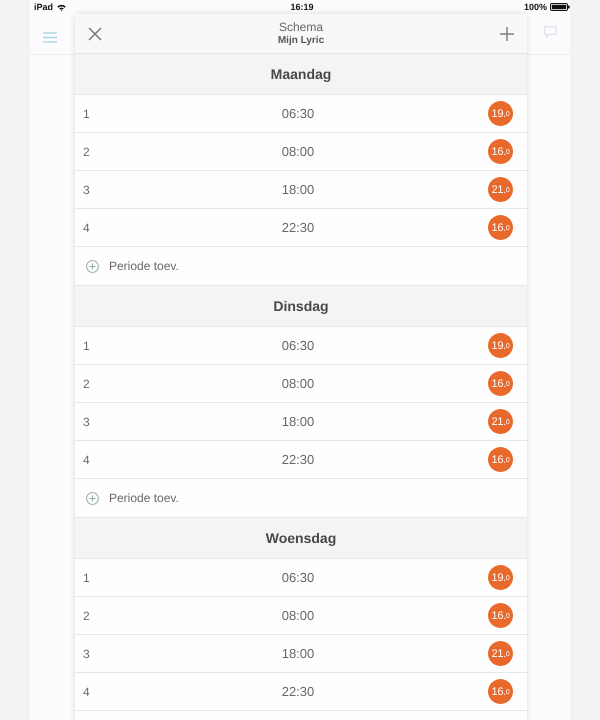 Image resolution: width=600 pixels, height=720 pixels. Describe the element at coordinates (61, 7) in the screenshot. I see `wifi-icon` at that location.